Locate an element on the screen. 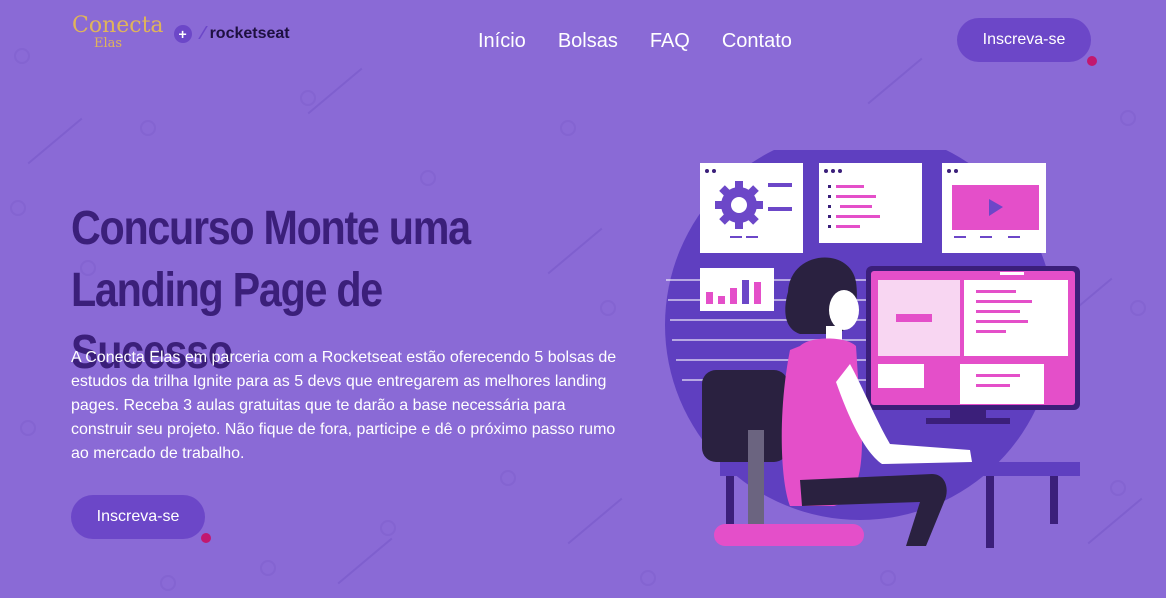 Image resolution: width=1166 pixels, height=598 pixels. settings-panel is located at coordinates (751, 208).